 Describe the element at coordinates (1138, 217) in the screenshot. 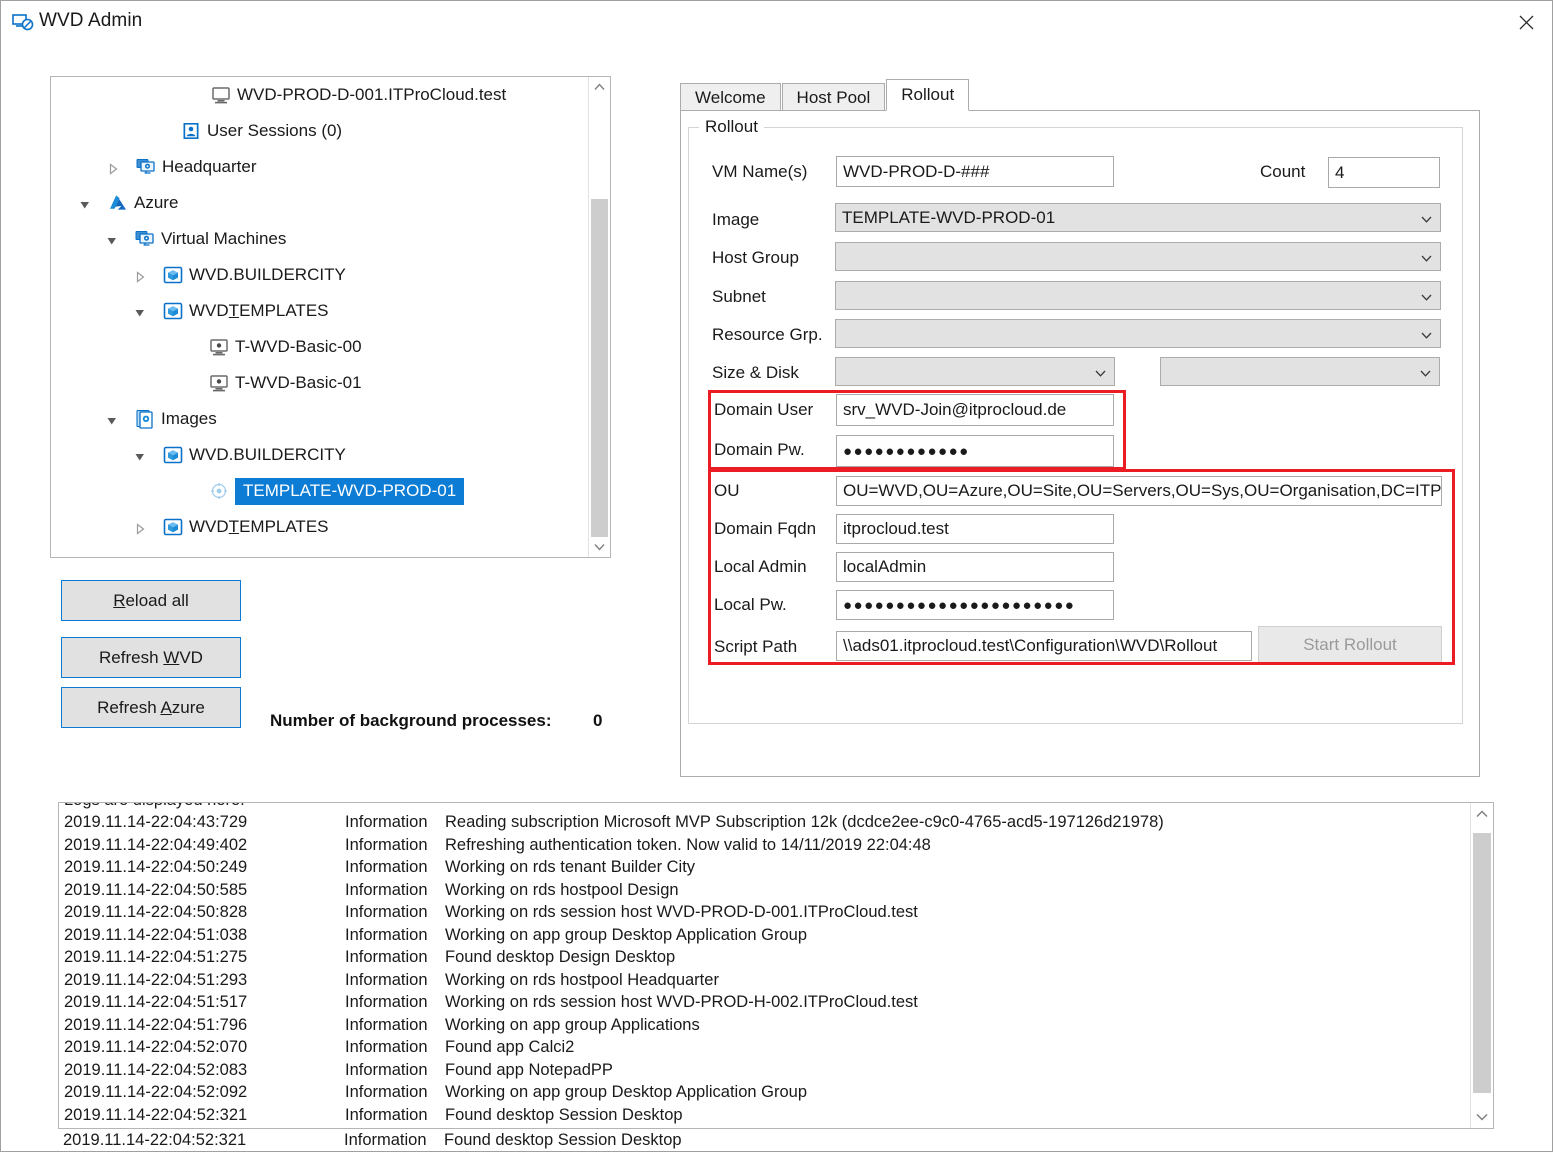

I see `image-select: TEMPLATE-WVD-PROD-01` at that location.